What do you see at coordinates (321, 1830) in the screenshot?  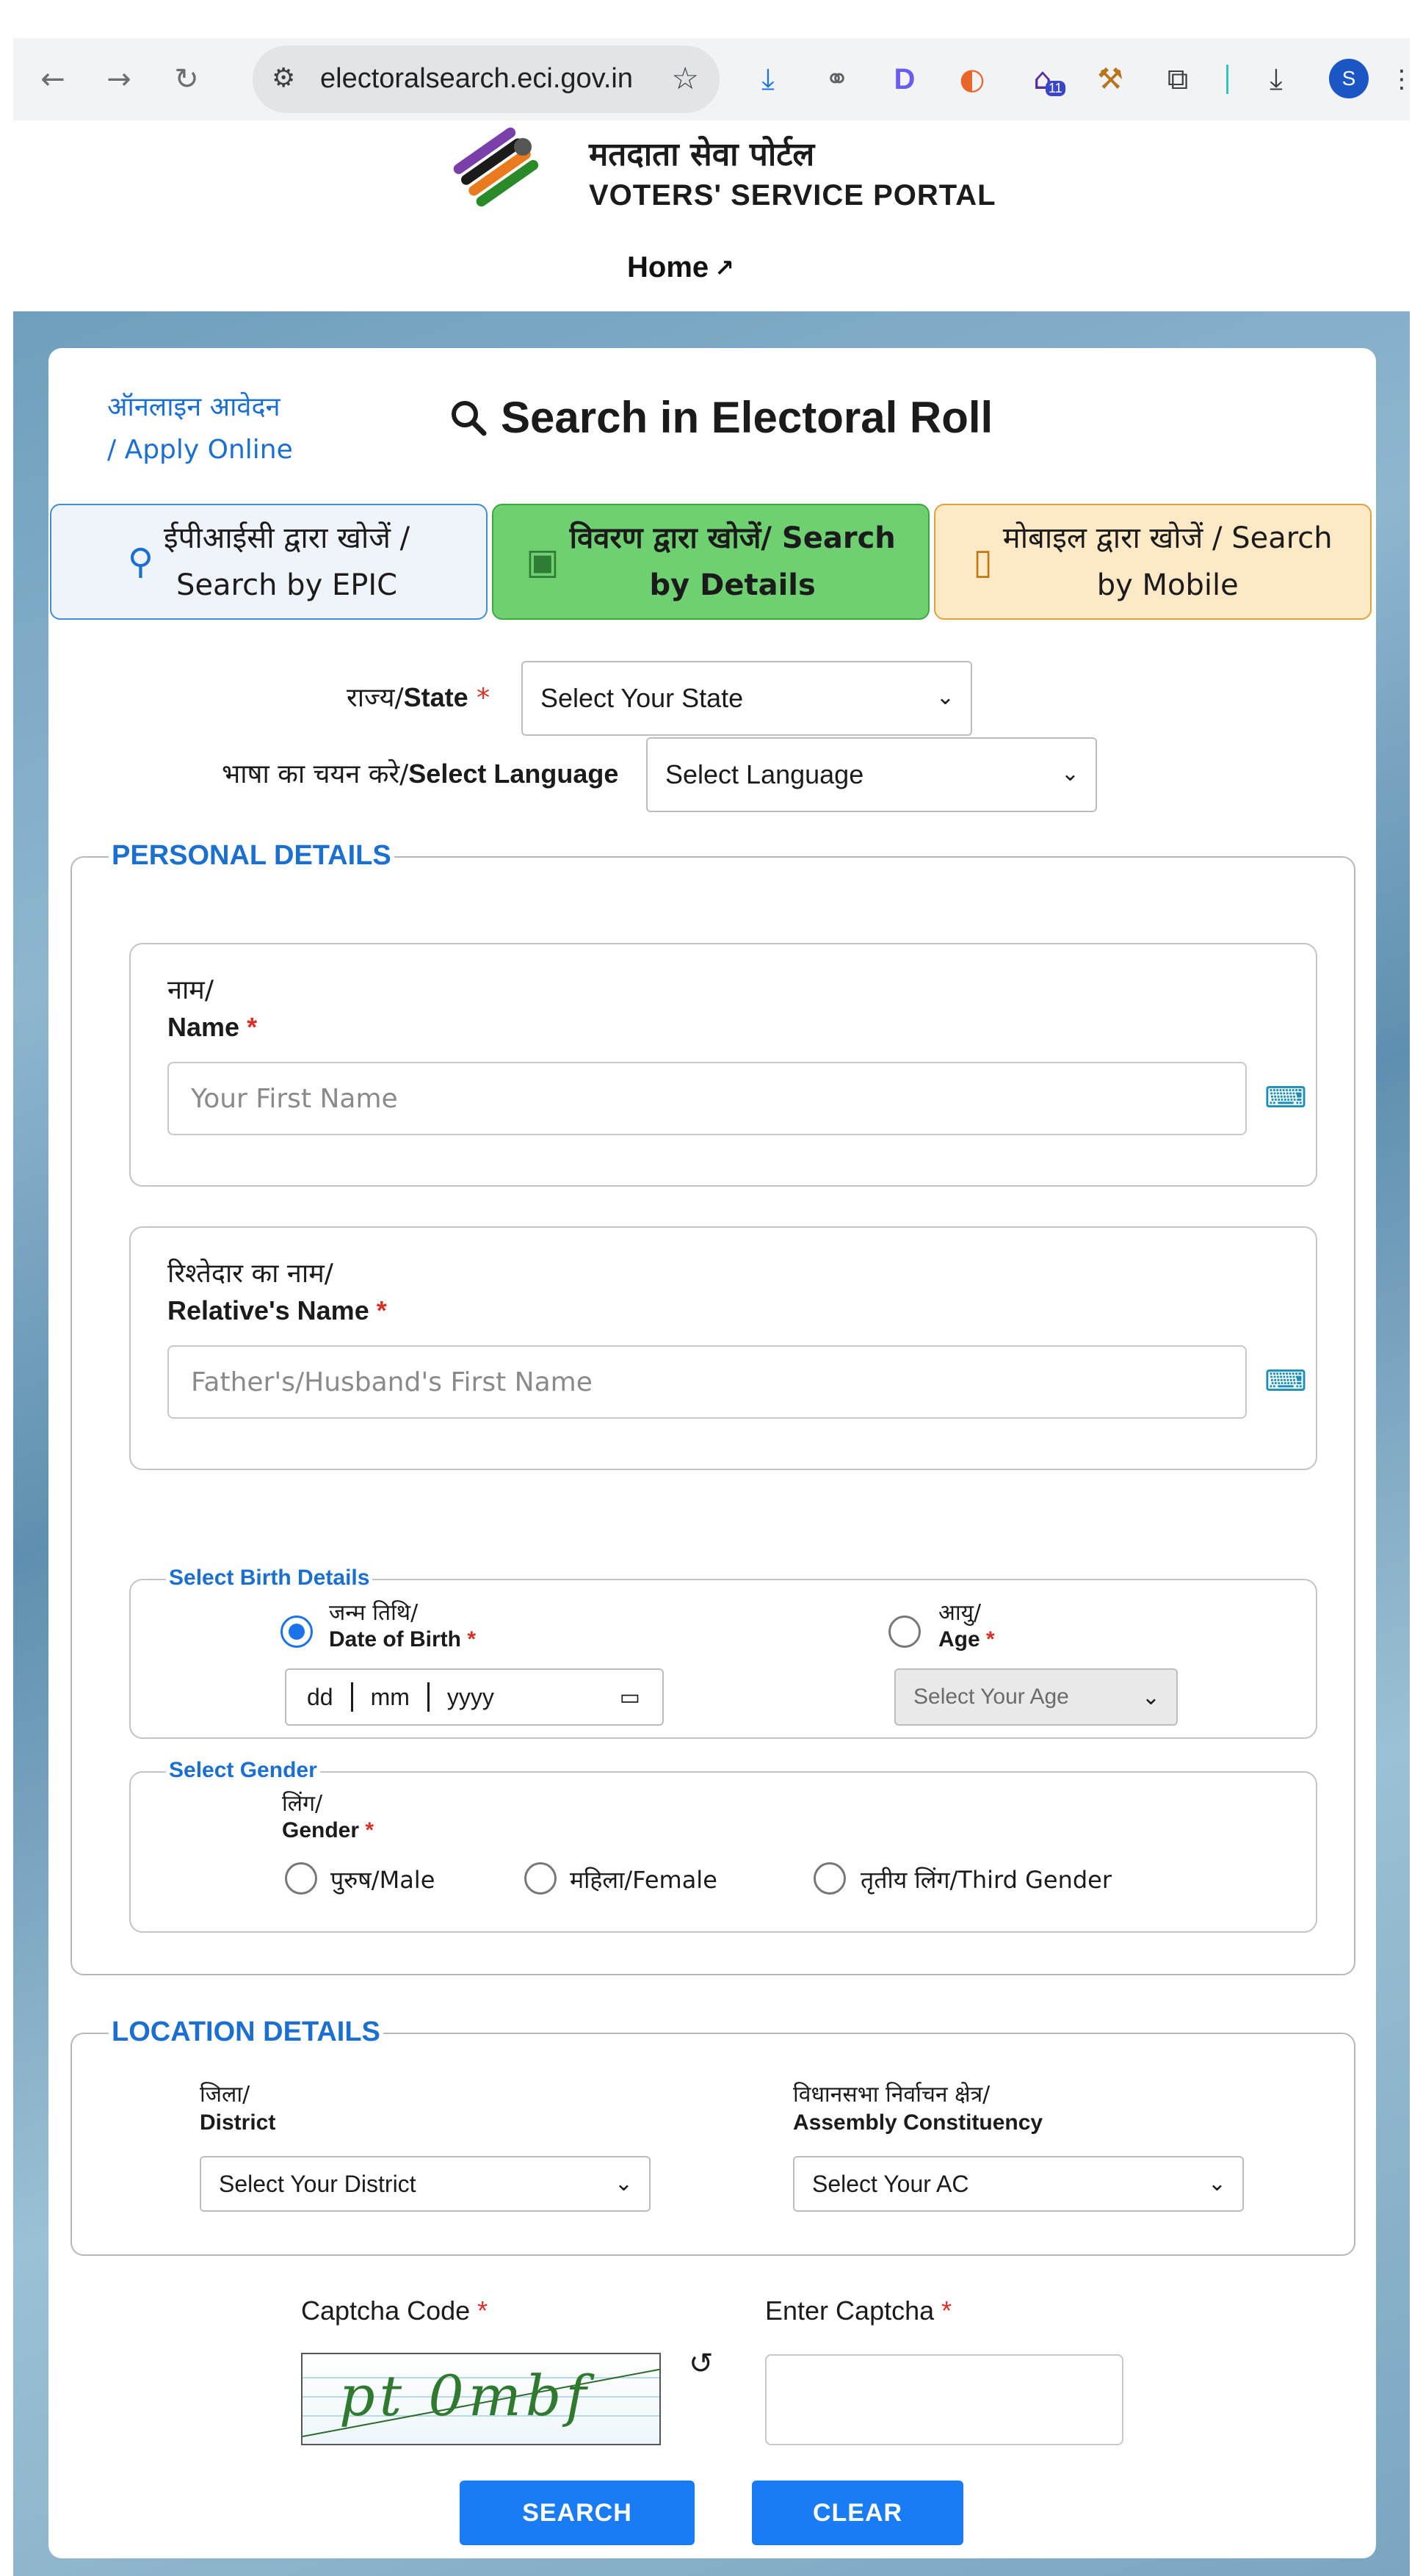 I see `gender-label-english: Gender` at bounding box center [321, 1830].